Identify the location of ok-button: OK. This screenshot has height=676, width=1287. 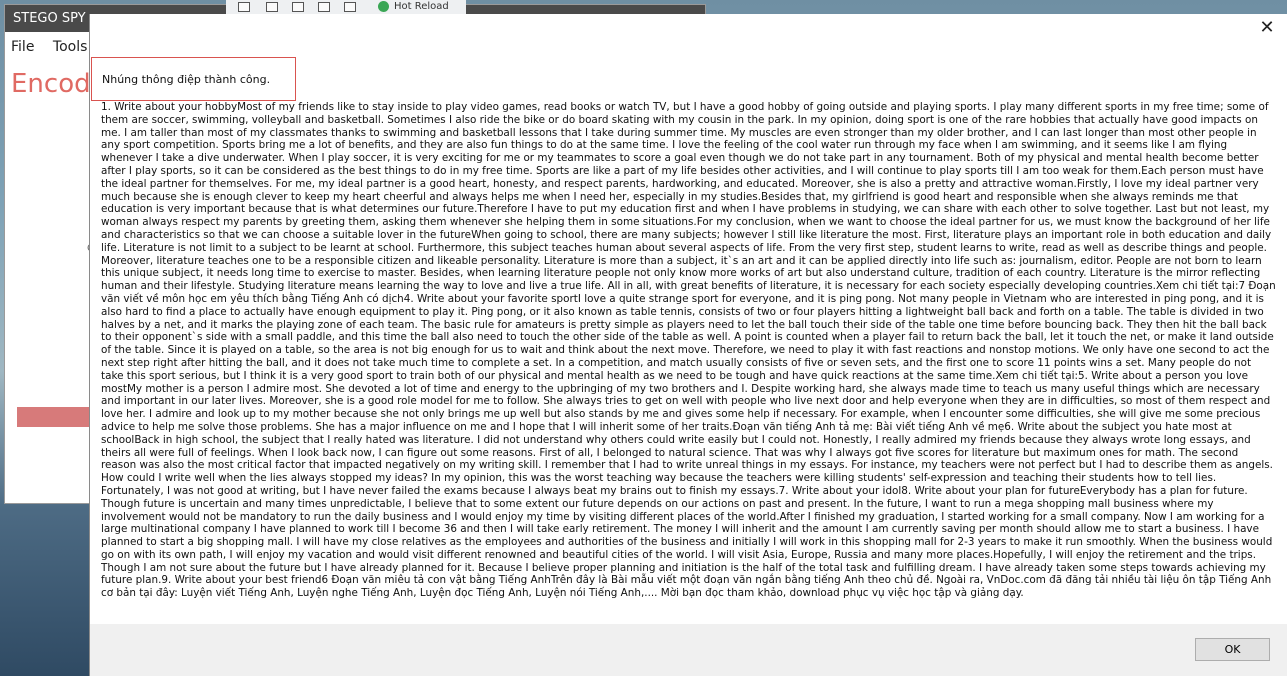
(1232, 649).